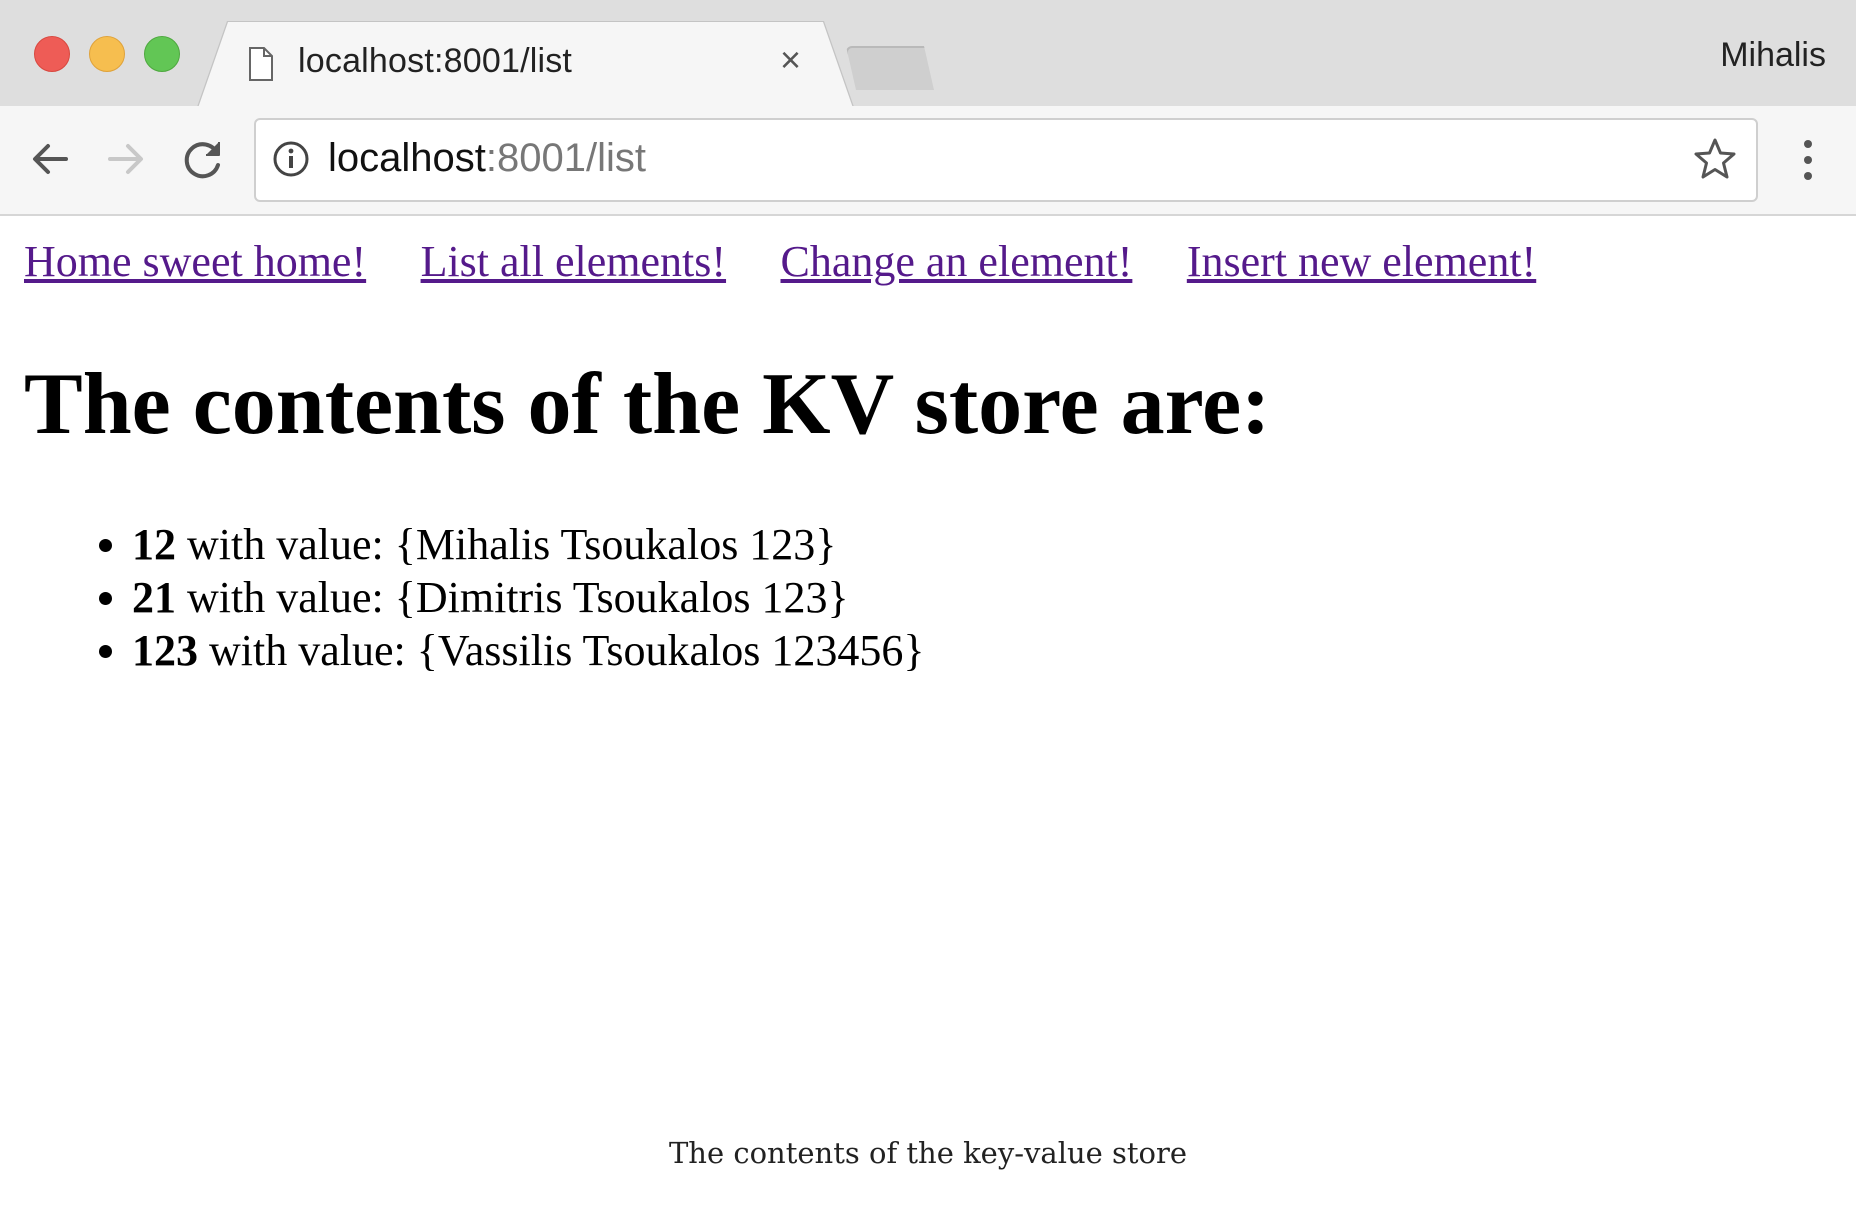 This screenshot has height=1206, width=1856. What do you see at coordinates (195, 261) in the screenshot?
I see `nav-link-home: Home sweet home!` at bounding box center [195, 261].